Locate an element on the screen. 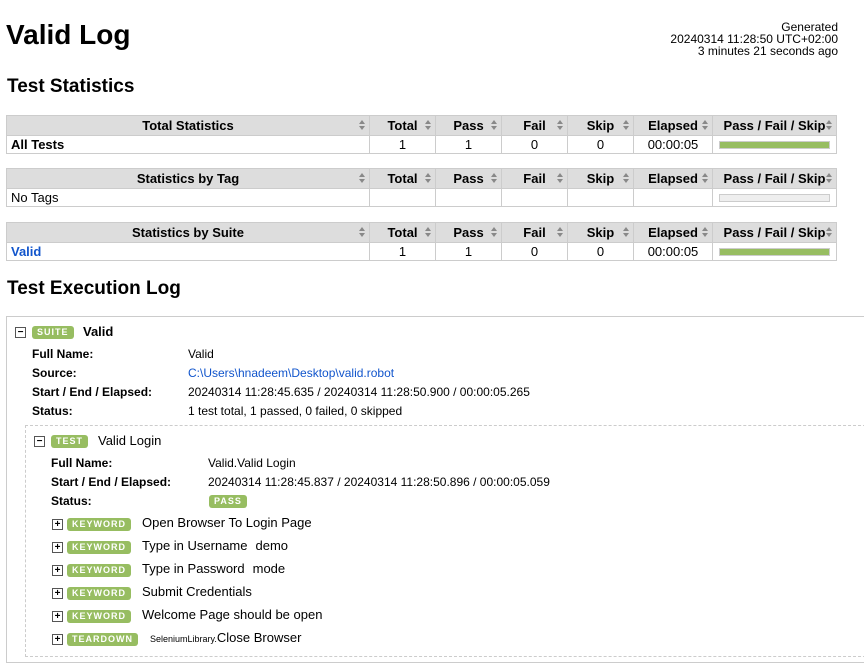 The width and height of the screenshot is (864, 667). test-statistics-heading: Test Statistics is located at coordinates (71, 86).